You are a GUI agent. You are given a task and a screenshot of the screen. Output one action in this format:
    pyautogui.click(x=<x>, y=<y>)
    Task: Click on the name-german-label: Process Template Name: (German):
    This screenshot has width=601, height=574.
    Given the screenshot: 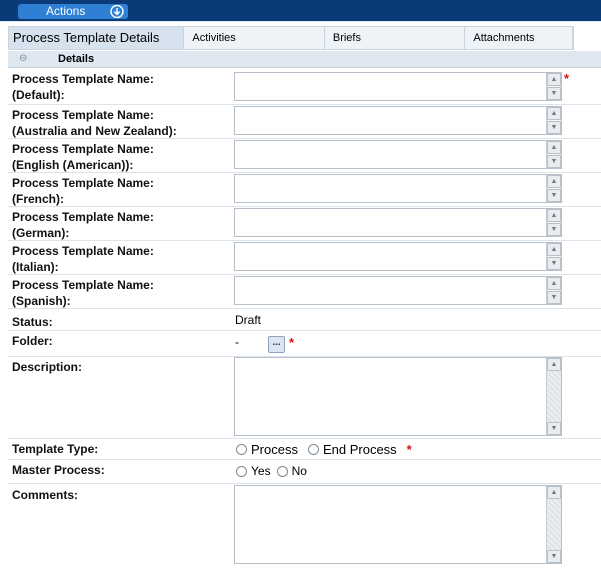 What is the action you would take?
    pyautogui.click(x=83, y=225)
    